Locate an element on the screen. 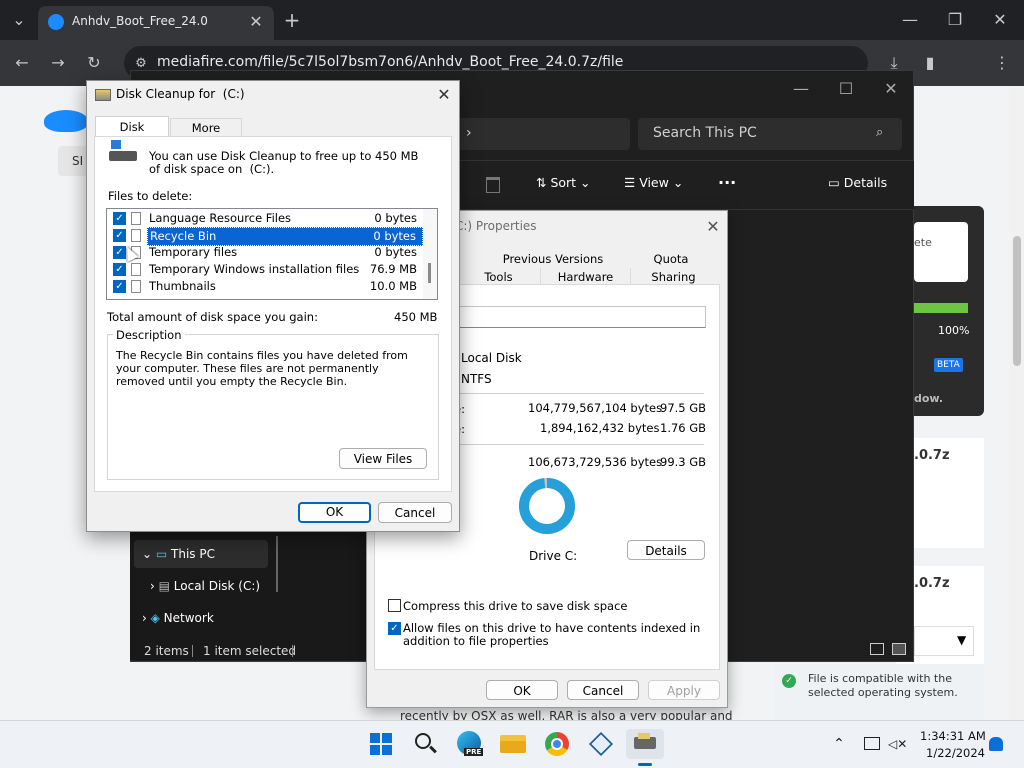  index-checkbox: ✓ is located at coordinates (394, 628).